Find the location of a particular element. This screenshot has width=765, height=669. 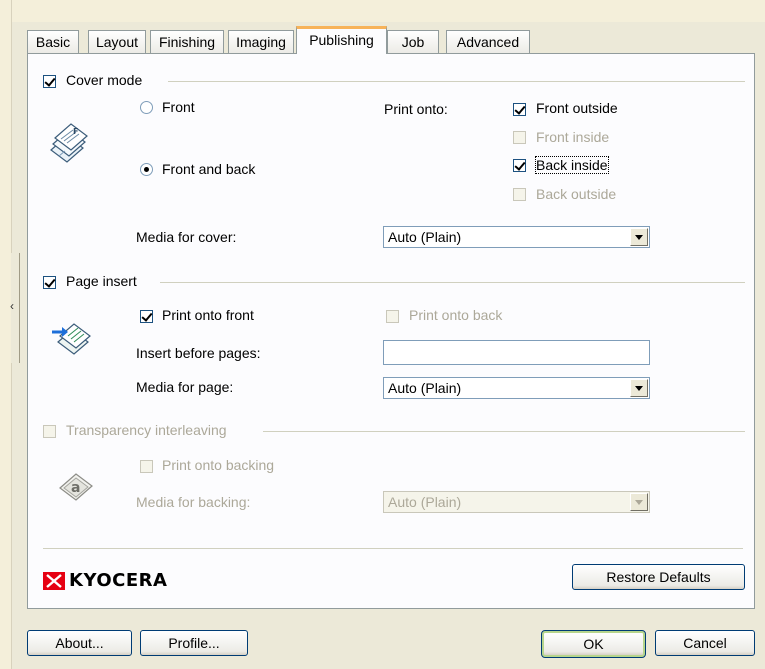

media-for-page-select: Auto (Plain) is located at coordinates (516, 388).